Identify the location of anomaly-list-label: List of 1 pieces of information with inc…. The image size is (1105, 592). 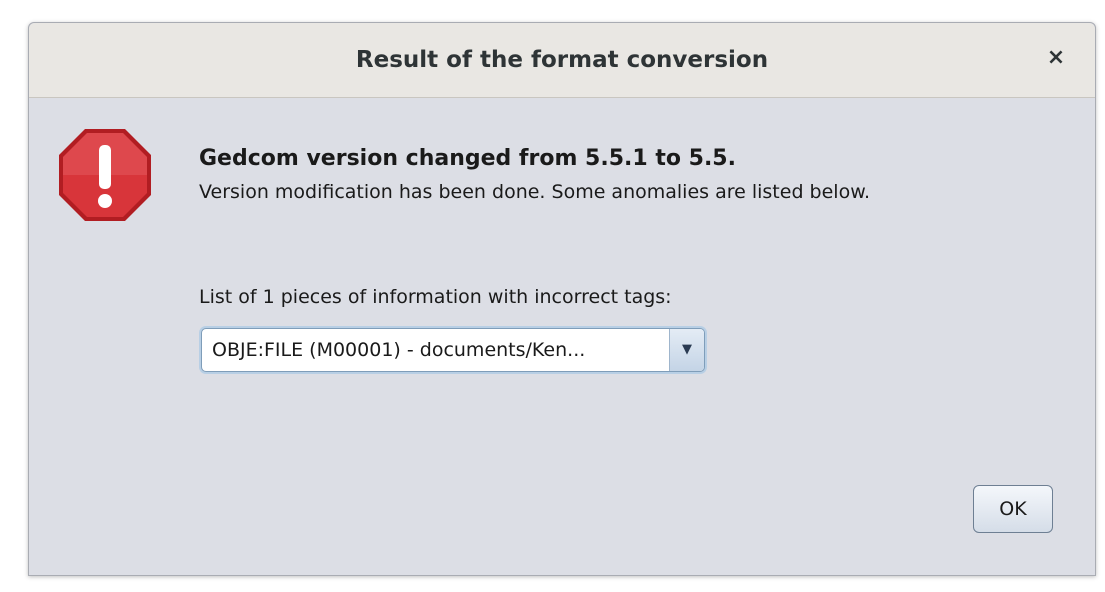
(435, 297).